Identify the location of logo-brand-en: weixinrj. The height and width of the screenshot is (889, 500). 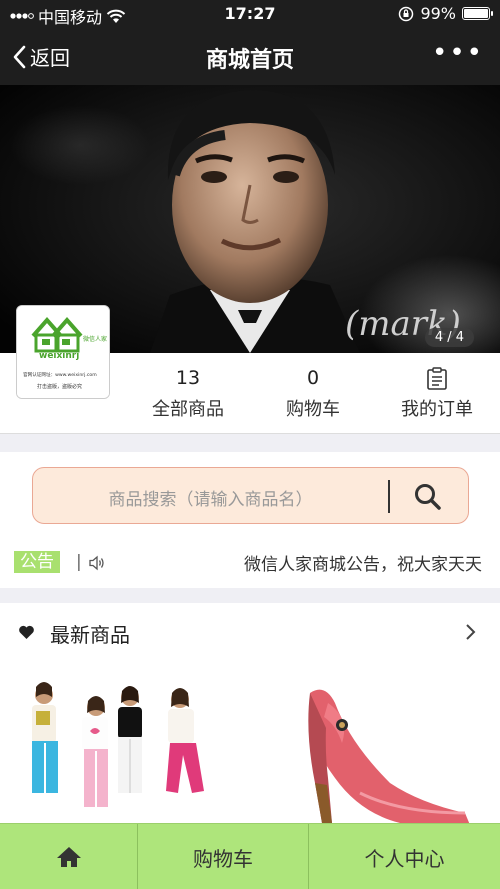
(59, 356).